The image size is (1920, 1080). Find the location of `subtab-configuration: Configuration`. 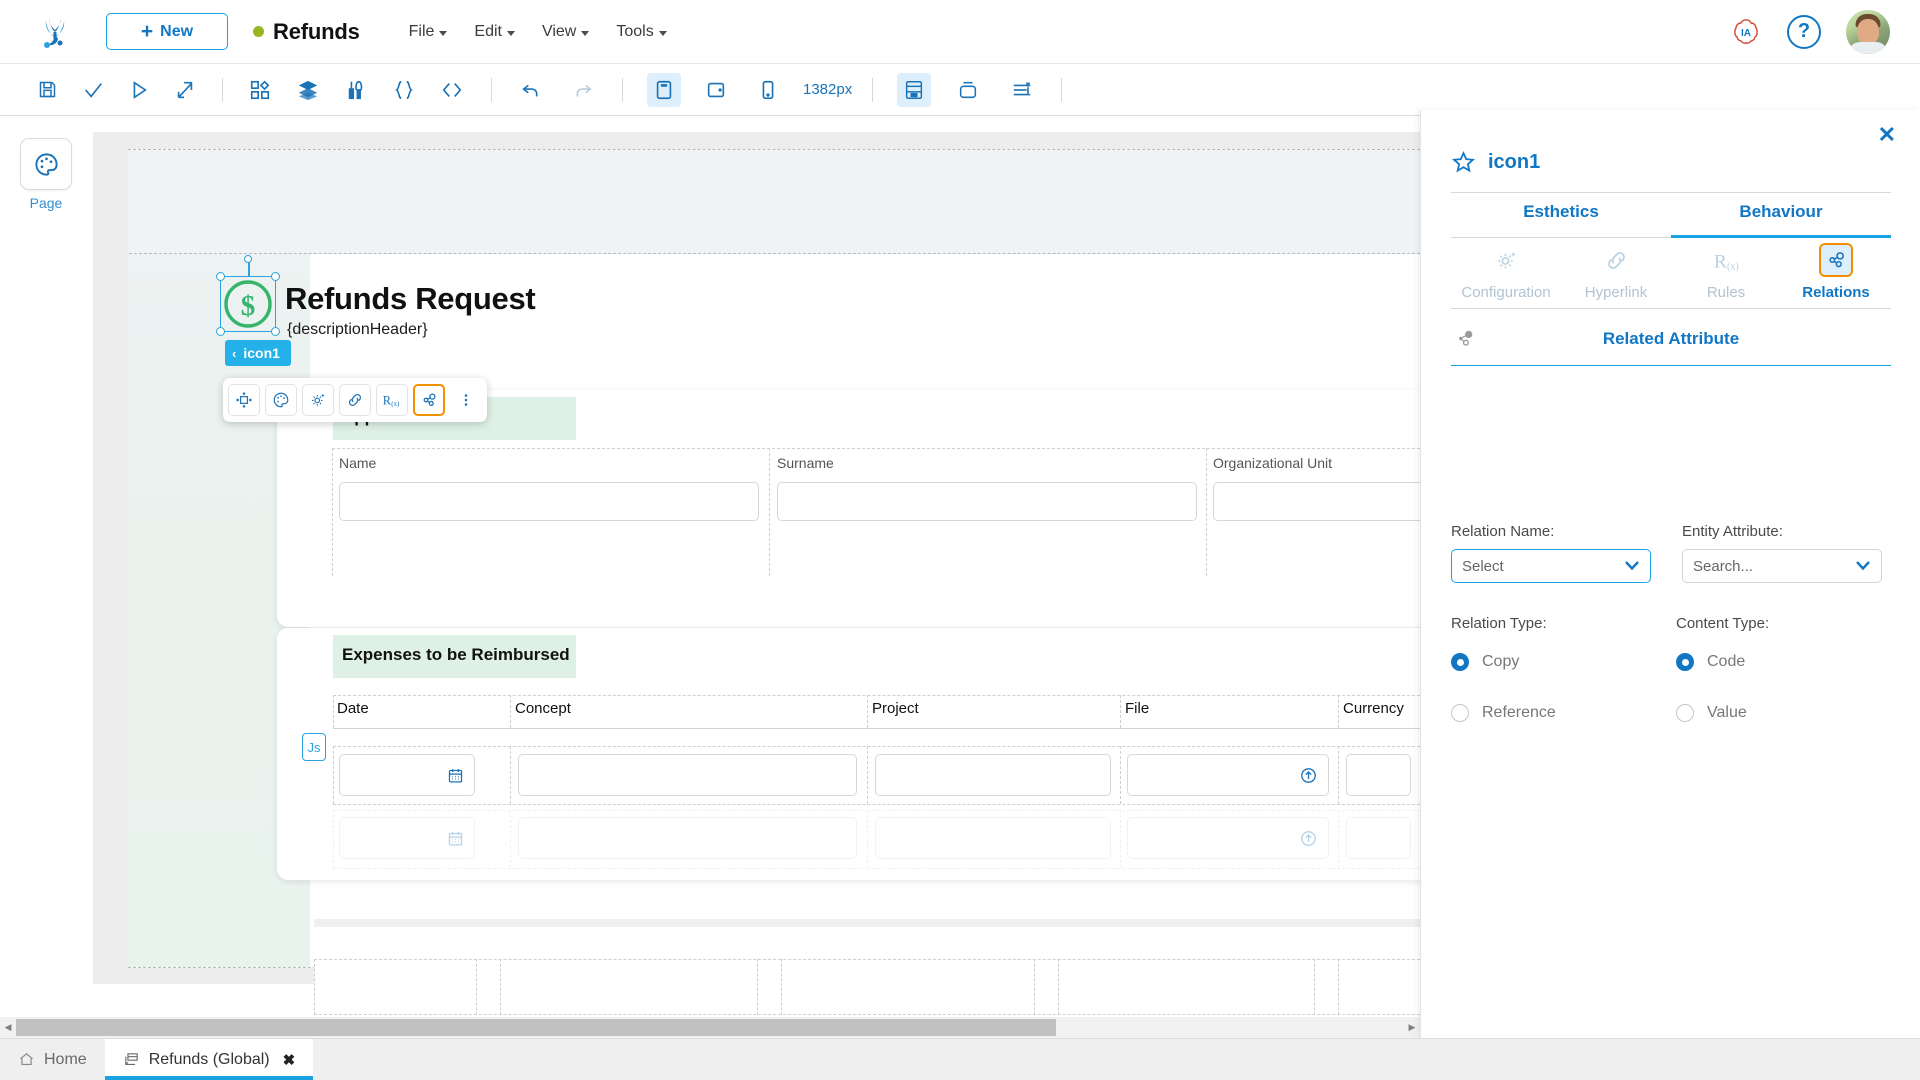

subtab-configuration: Configuration is located at coordinates (1506, 276).